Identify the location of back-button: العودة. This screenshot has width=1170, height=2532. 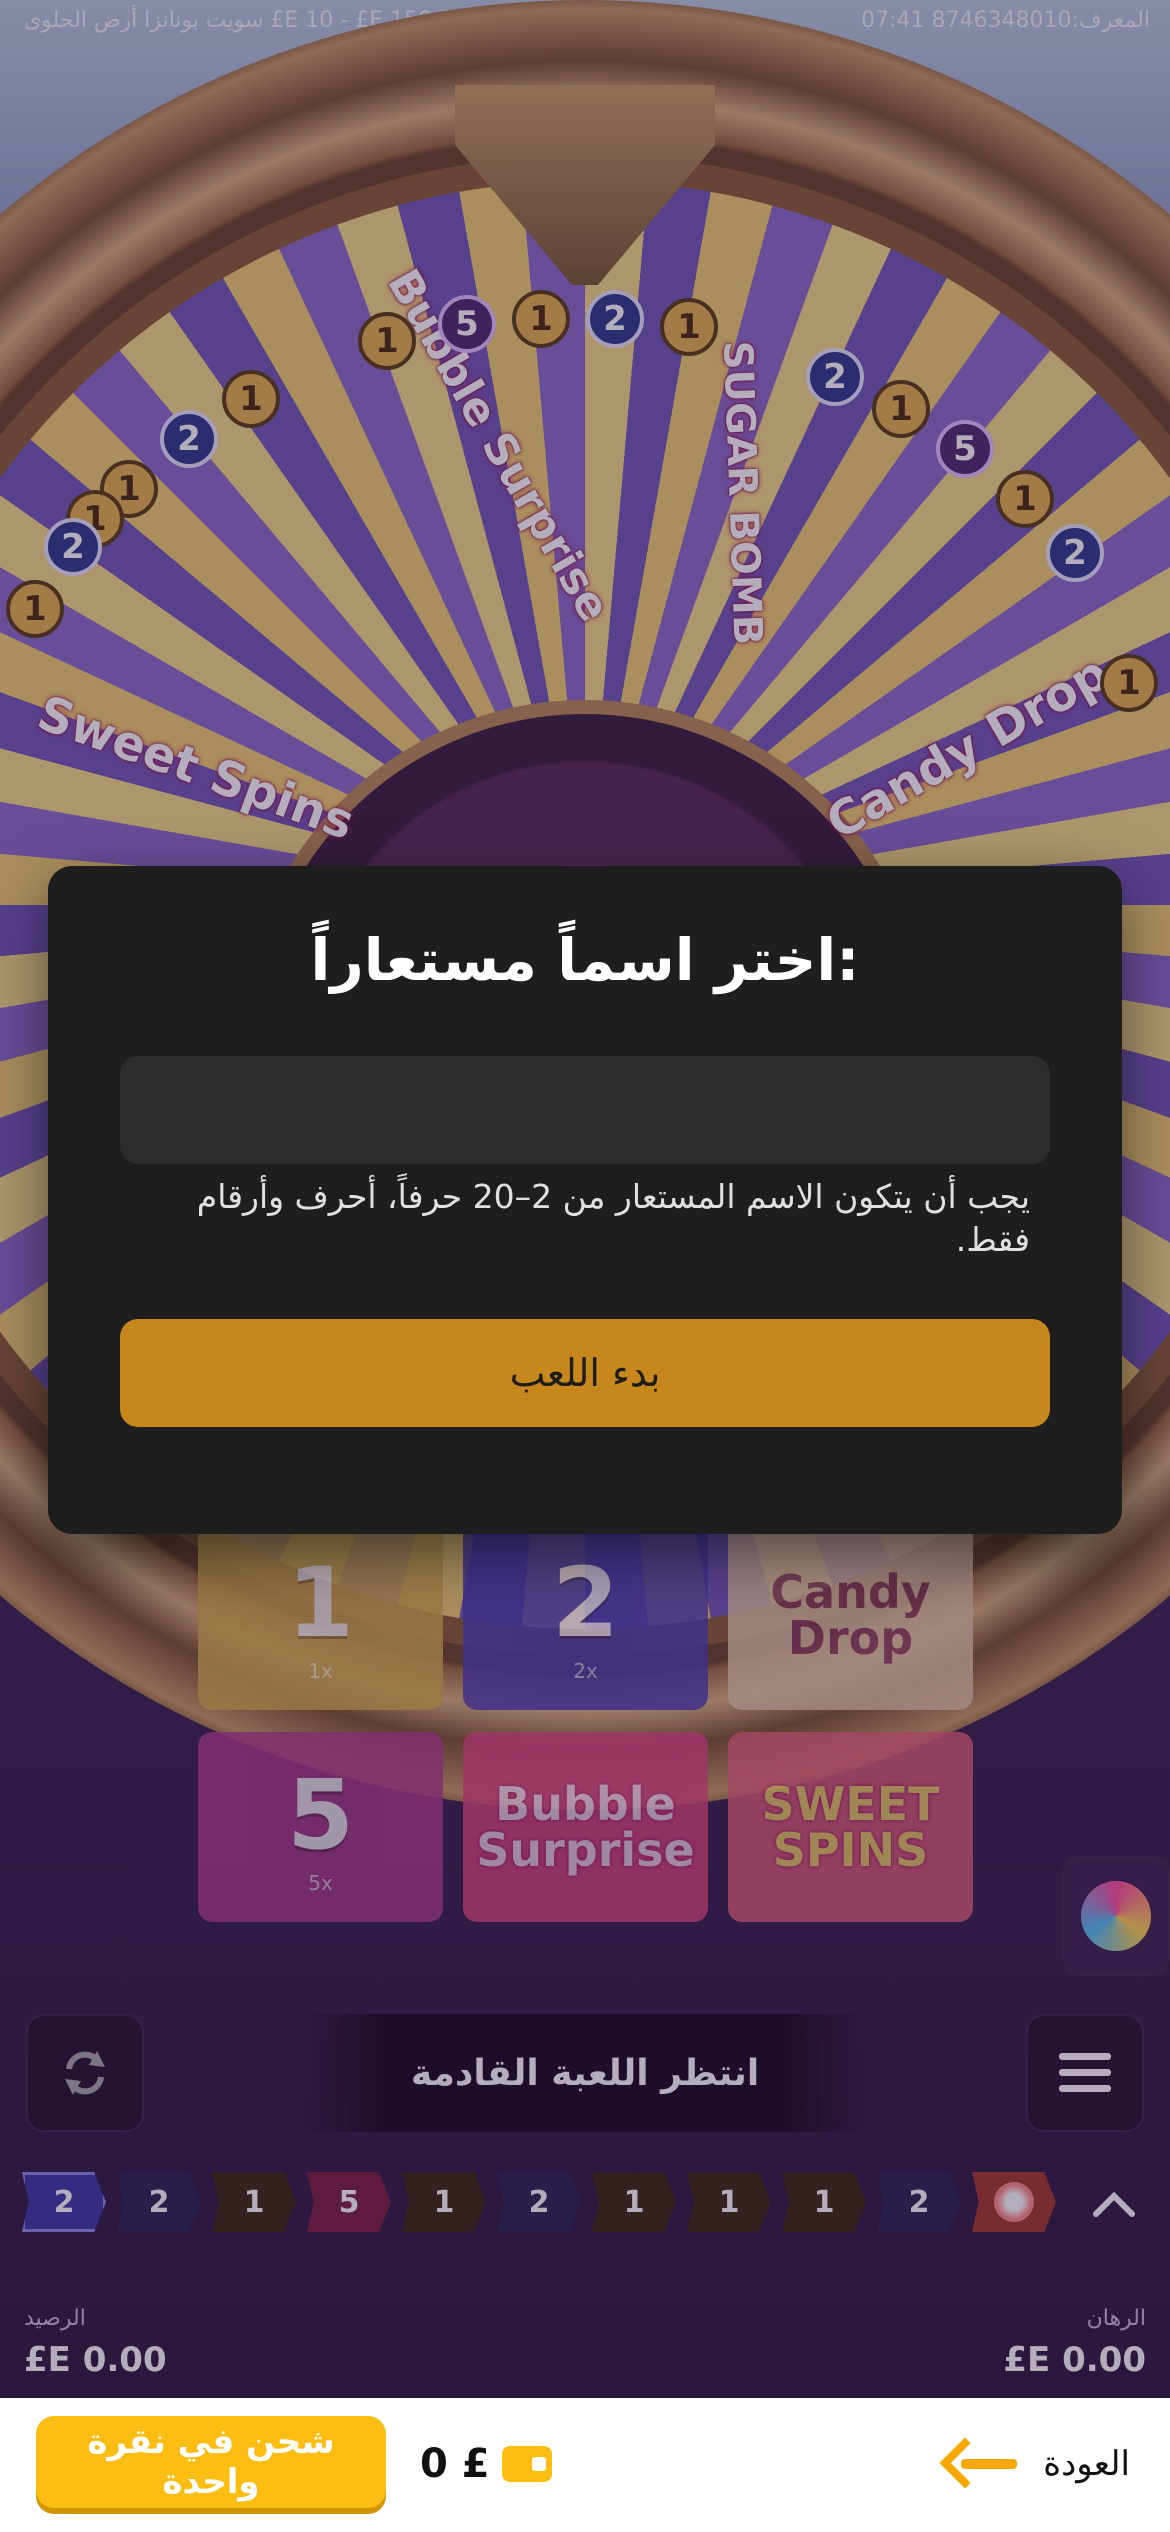
(1045, 2464).